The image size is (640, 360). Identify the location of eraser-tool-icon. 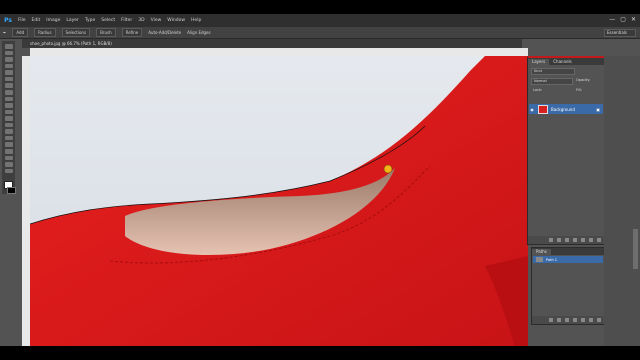
(8, 112).